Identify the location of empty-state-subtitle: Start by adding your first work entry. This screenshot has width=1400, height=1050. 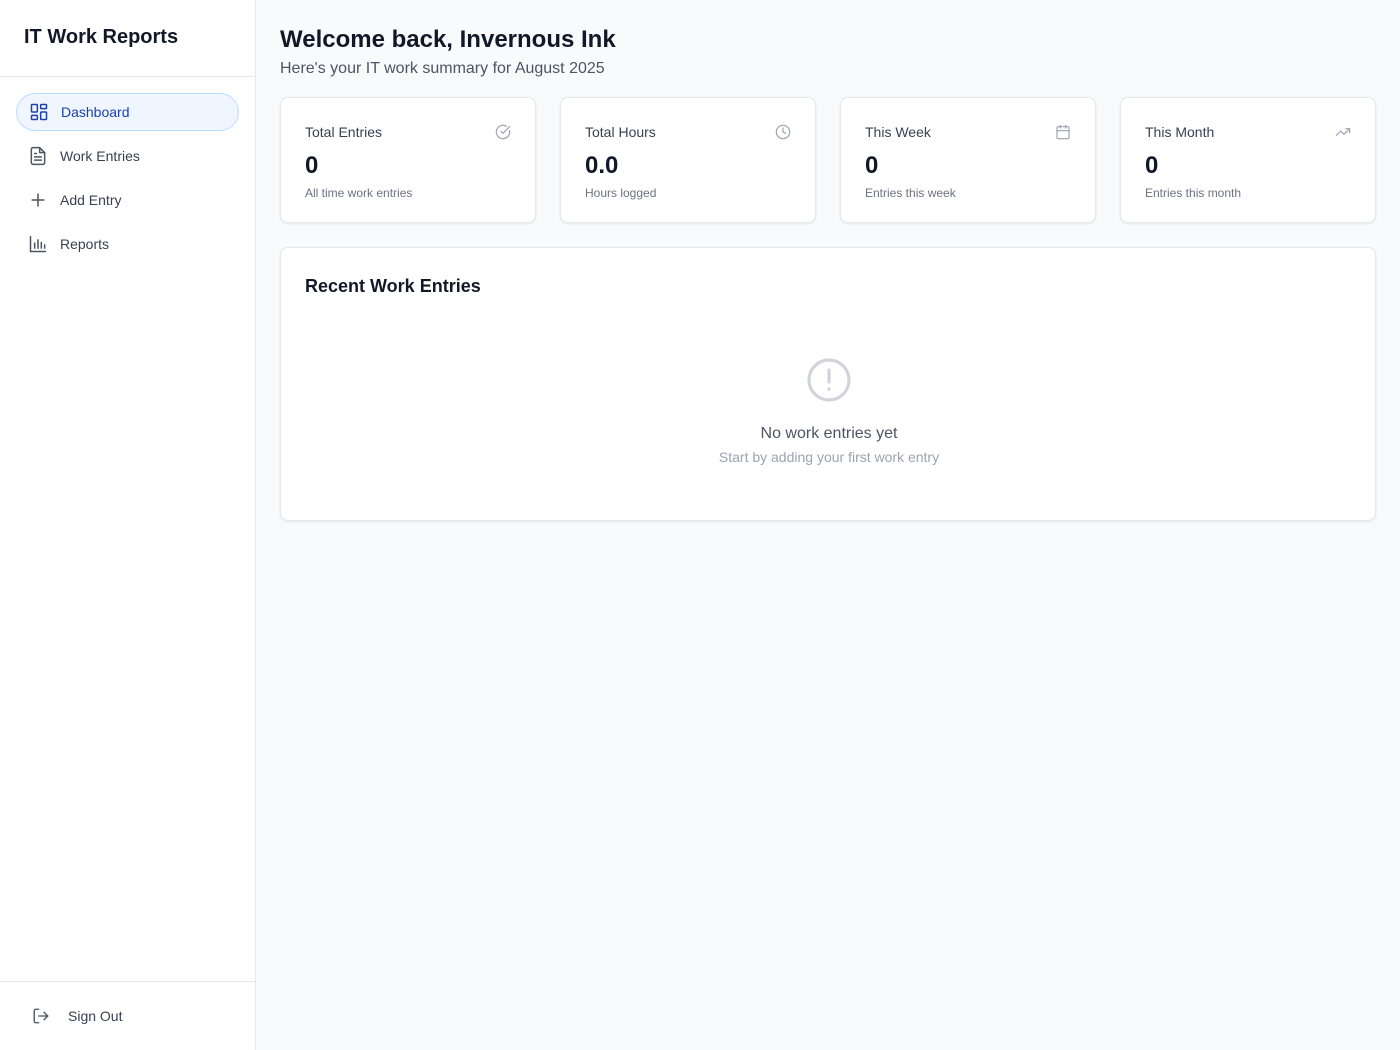
(829, 457).